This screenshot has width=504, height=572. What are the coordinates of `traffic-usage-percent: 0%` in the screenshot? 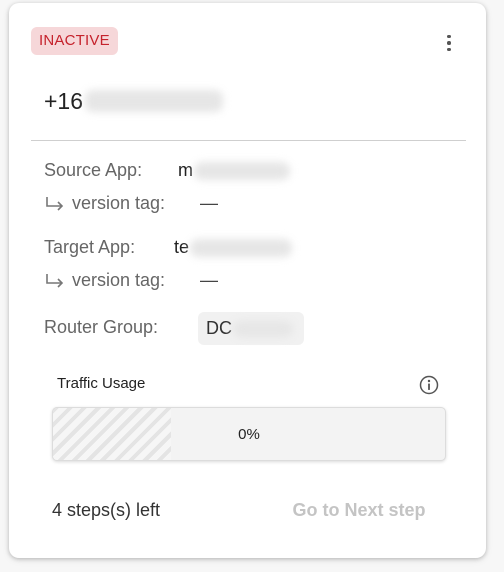 It's located at (249, 434).